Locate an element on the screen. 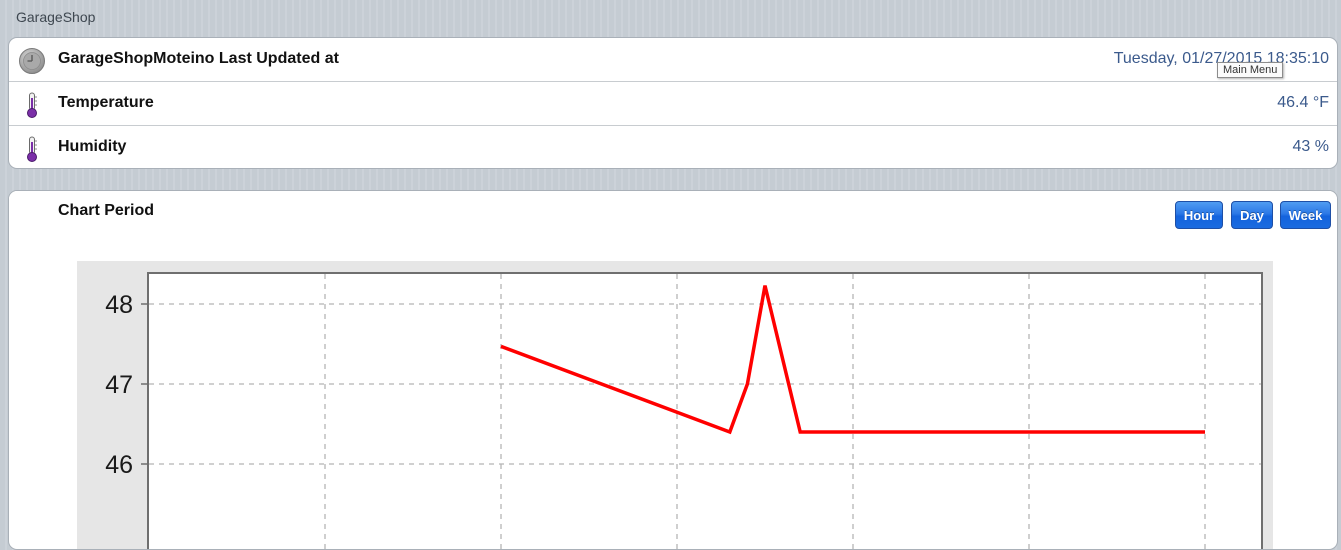 This screenshot has width=1341, height=550. humidity-label: Humidity is located at coordinates (92, 146).